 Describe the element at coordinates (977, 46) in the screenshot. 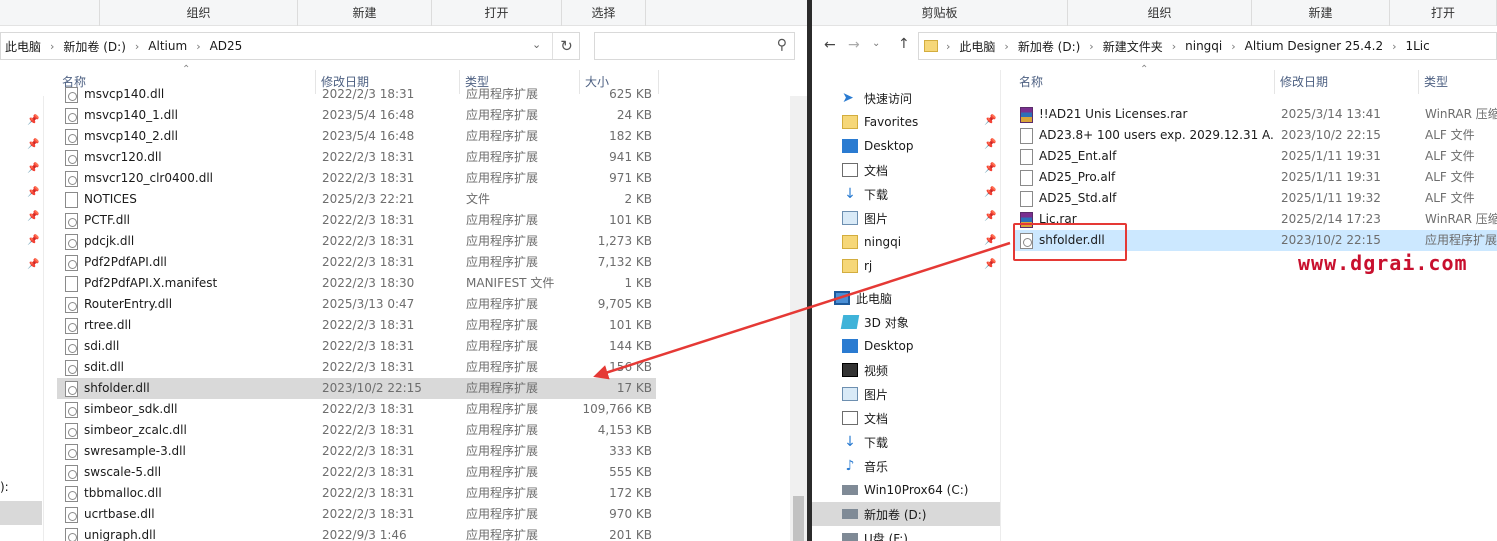

I see `breadcrumb-this-pc: 此电脑` at that location.